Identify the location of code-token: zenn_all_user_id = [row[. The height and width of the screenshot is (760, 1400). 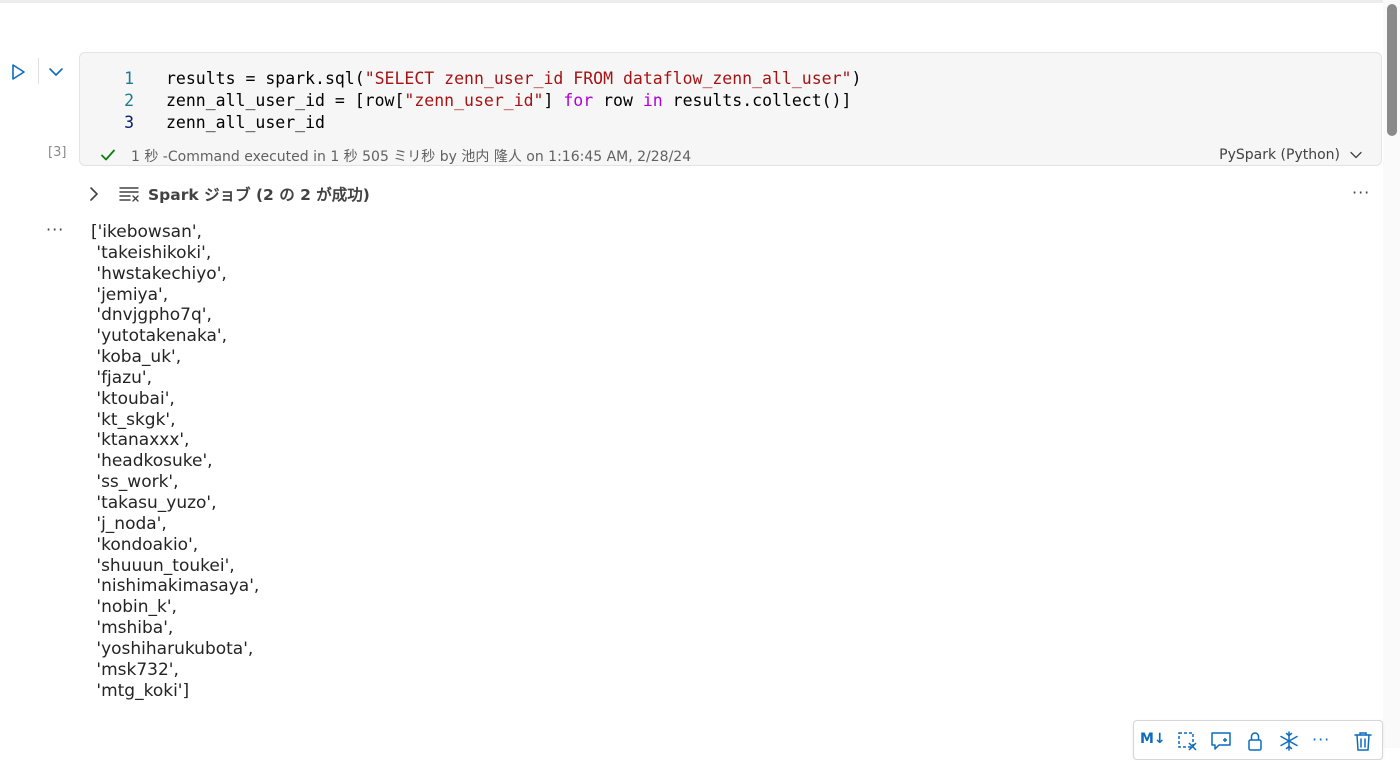
(285, 100).